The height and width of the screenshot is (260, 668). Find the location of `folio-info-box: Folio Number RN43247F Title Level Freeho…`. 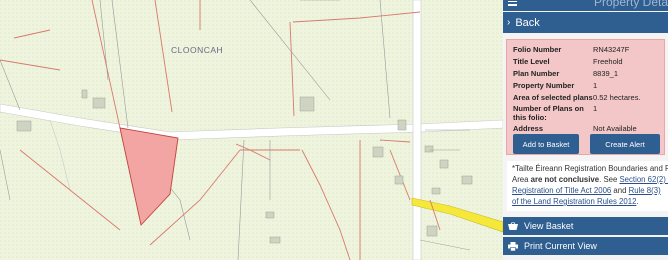

folio-info-box: Folio Number RN43247F Title Level Freeho… is located at coordinates (585, 97).